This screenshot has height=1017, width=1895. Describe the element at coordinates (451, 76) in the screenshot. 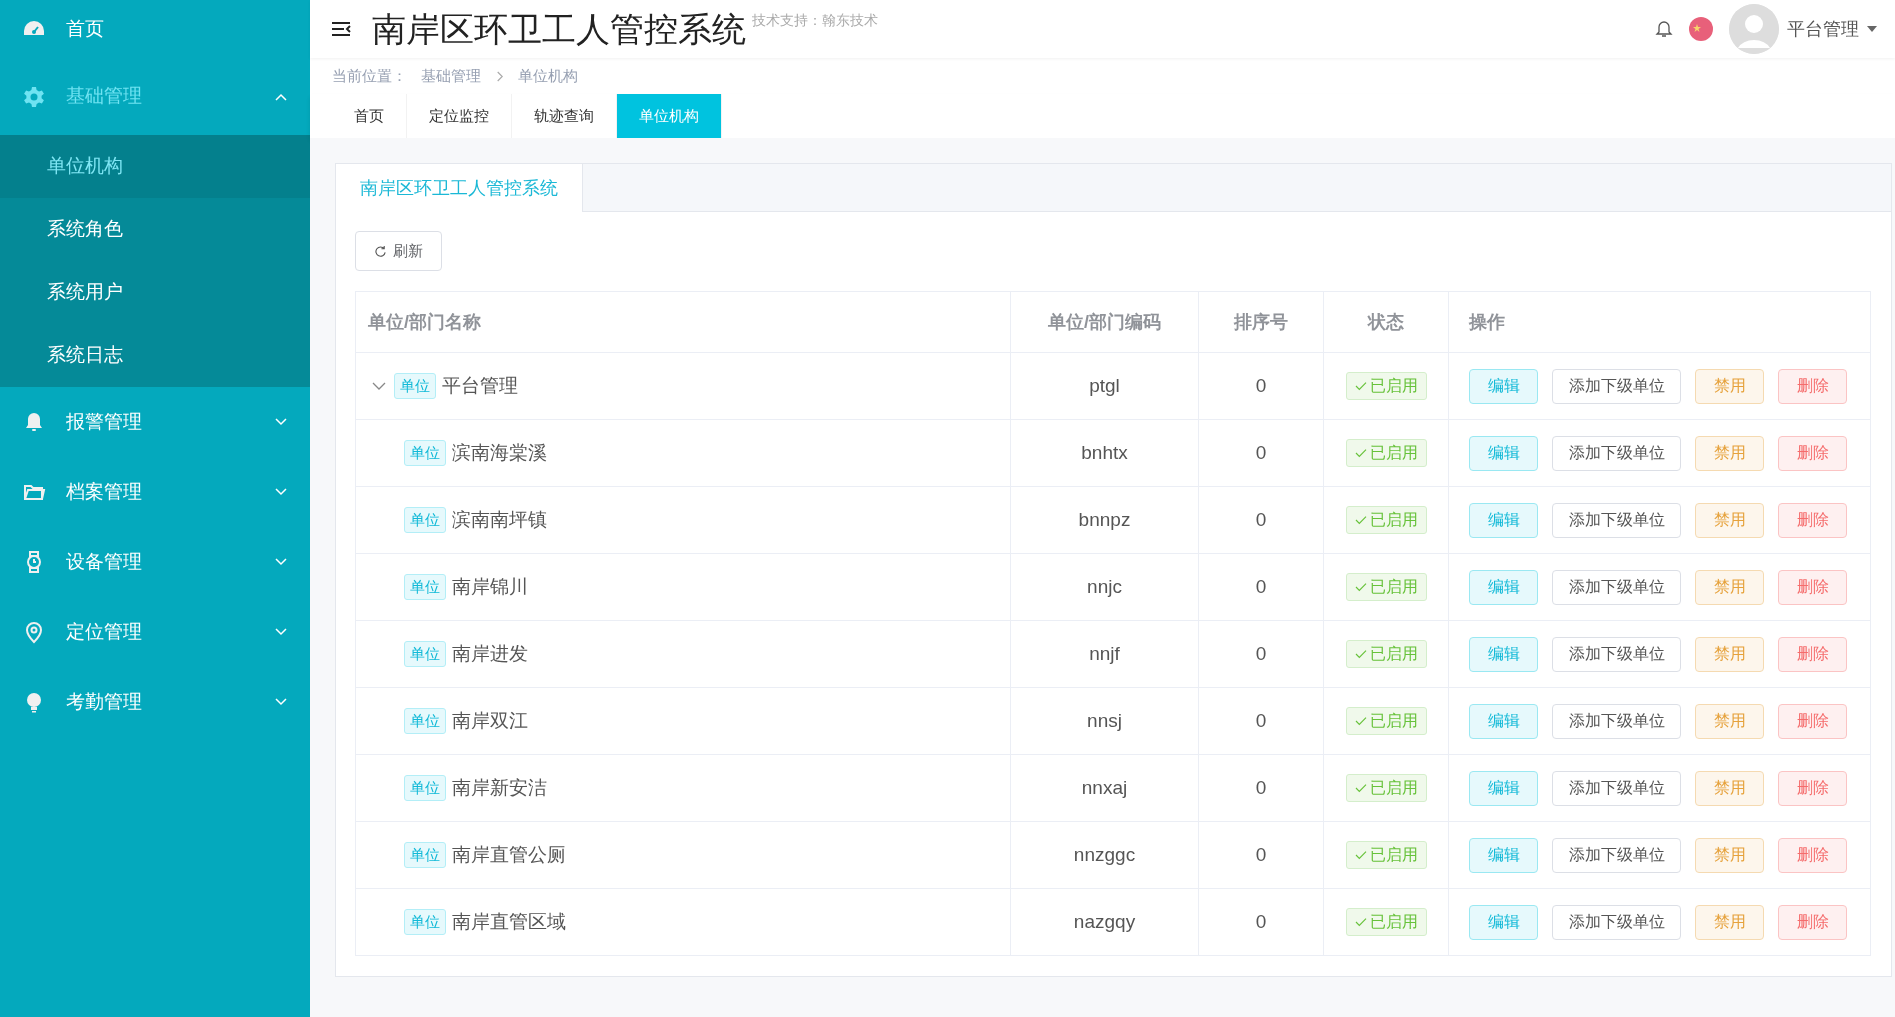

I see `breadcrumb-item: 基础管理` at that location.